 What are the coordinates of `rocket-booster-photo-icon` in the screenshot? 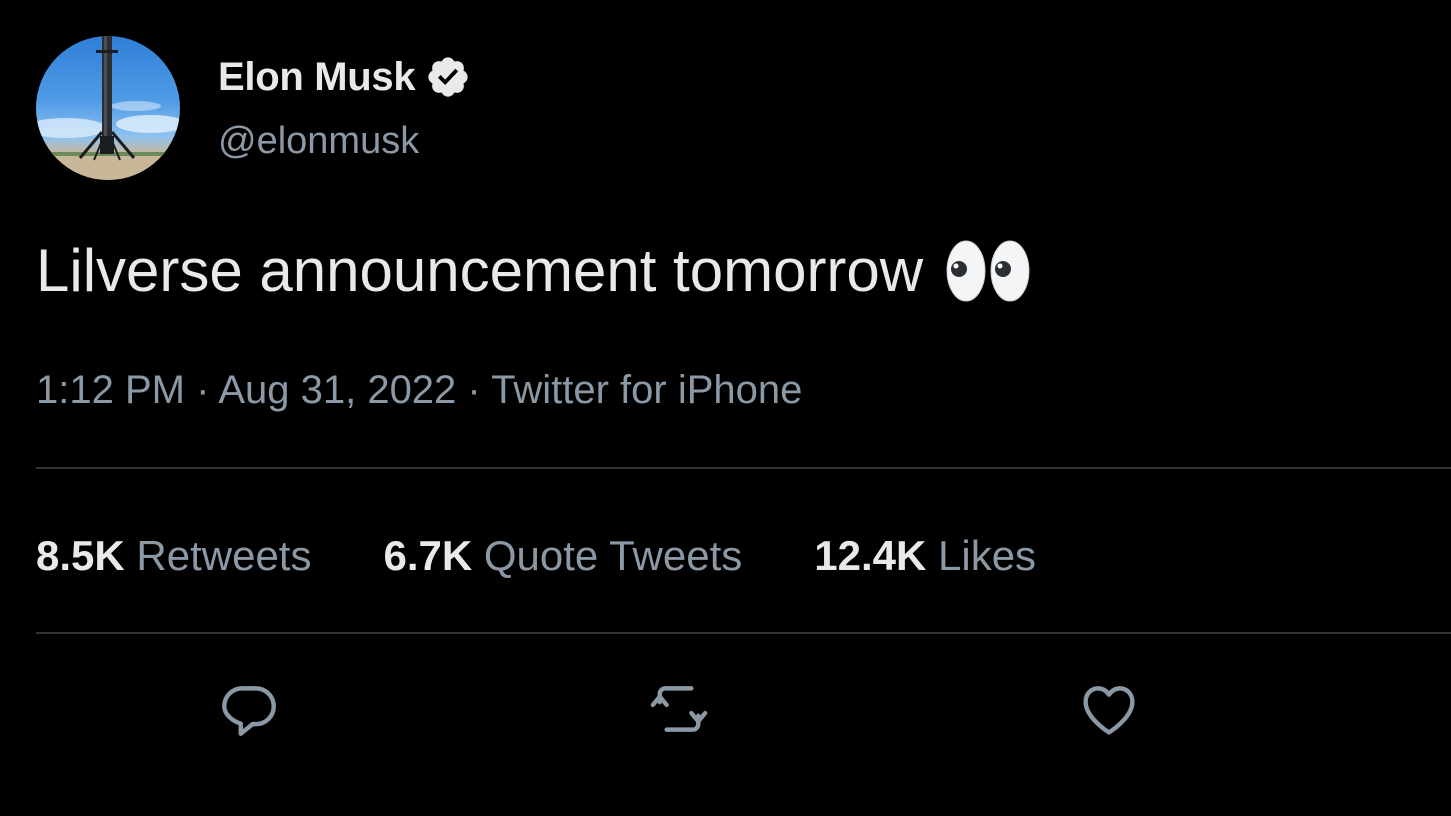 It's located at (108, 108).